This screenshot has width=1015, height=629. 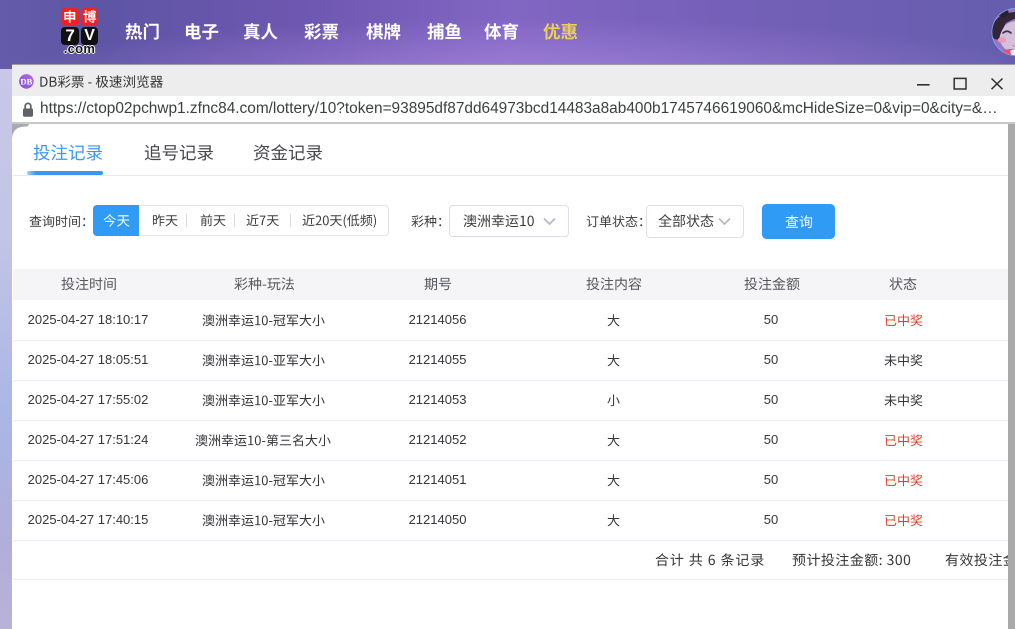 I want to click on svg-text: DB, so click(x=26, y=81).